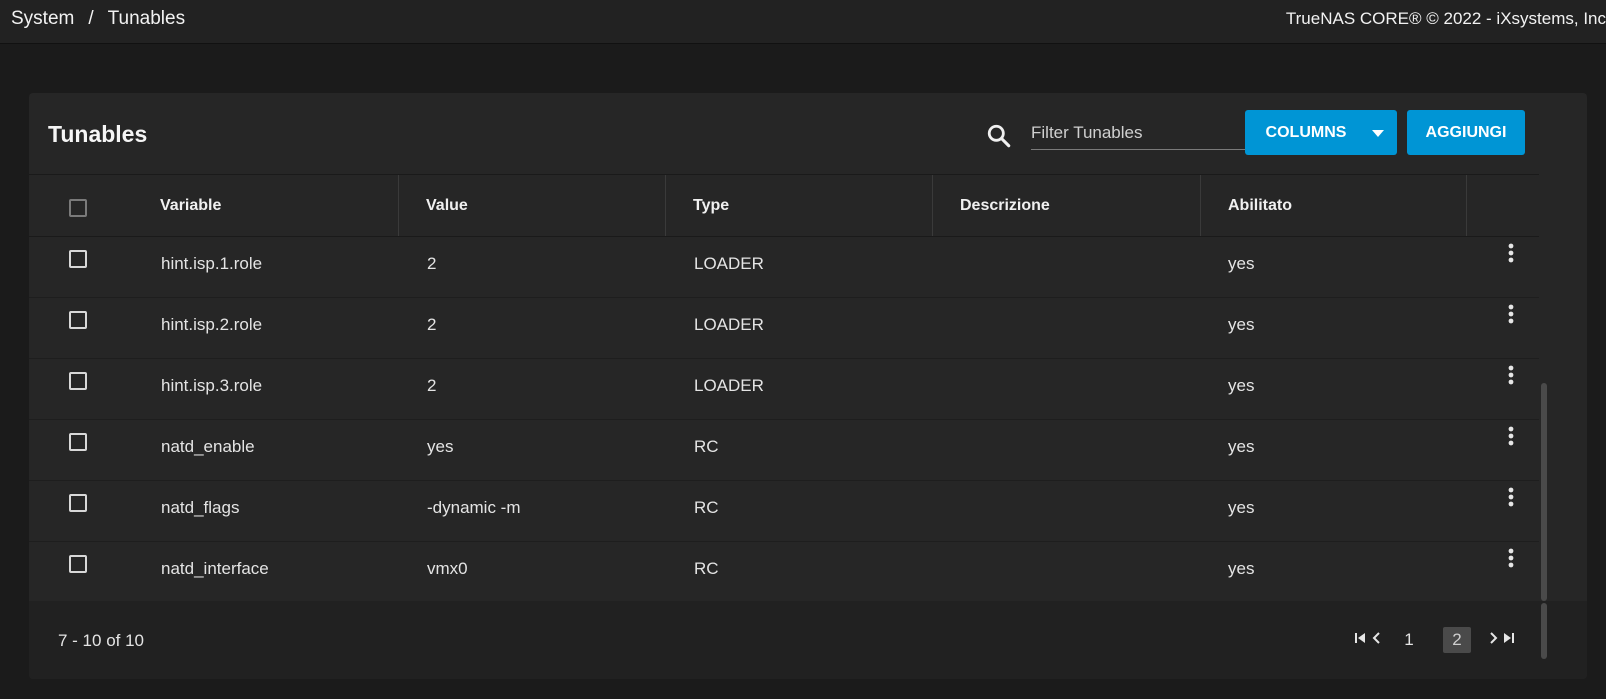 This screenshot has width=1606, height=699. I want to click on table-footer: 7 - 10 of 10 1 2, so click(808, 640).